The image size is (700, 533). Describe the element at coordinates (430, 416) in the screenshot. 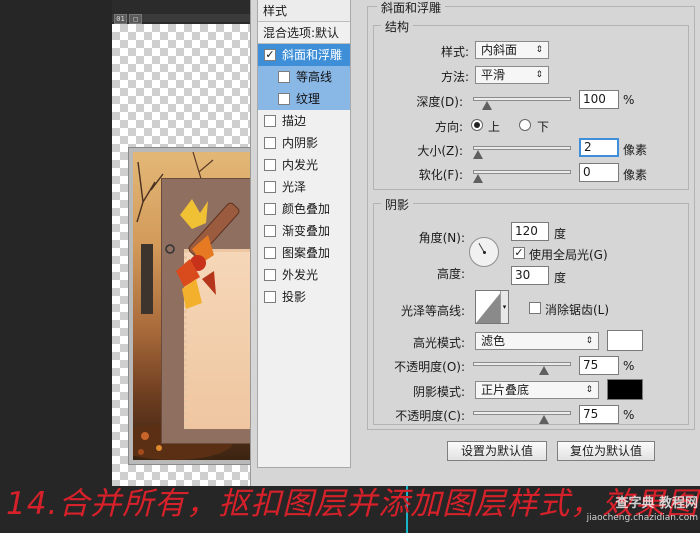

I see `shadow-opacity-label: 不透明度(C):` at that location.